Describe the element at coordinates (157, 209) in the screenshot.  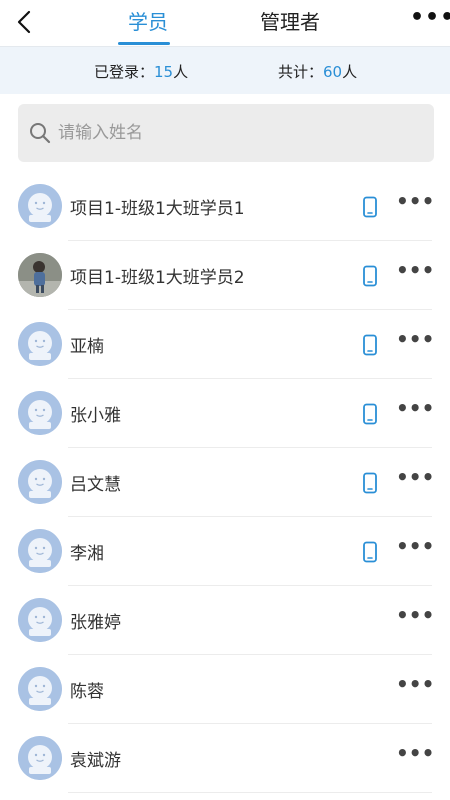
I see `student-name: 项目1-班级1大班学员1` at that location.